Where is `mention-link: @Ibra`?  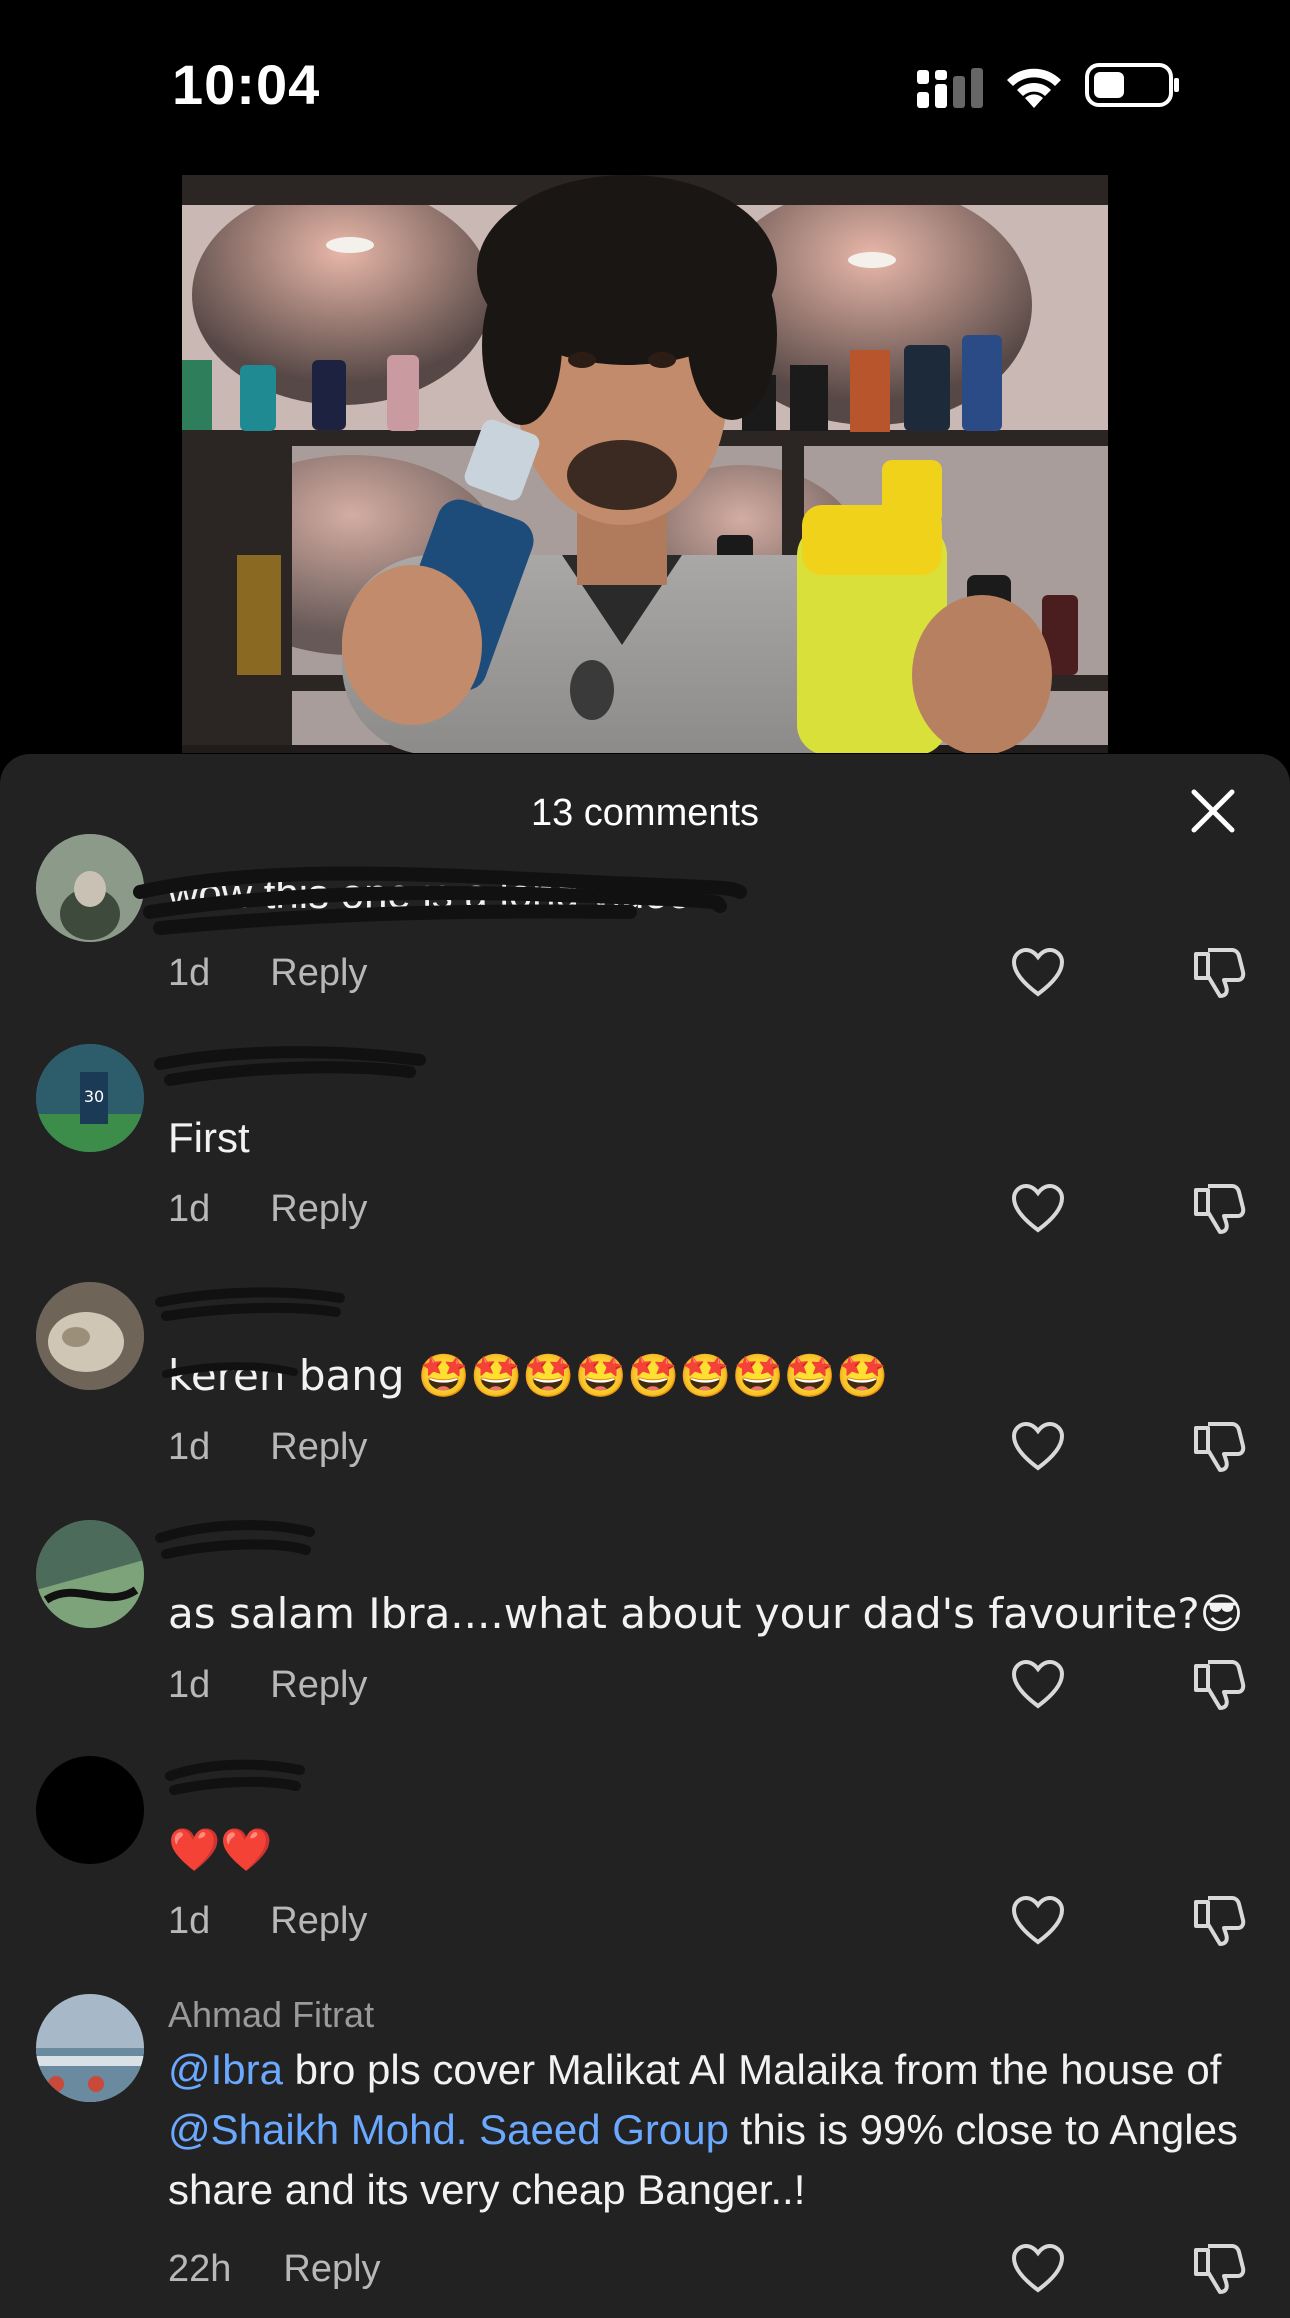 mention-link: @Ibra is located at coordinates (225, 2069).